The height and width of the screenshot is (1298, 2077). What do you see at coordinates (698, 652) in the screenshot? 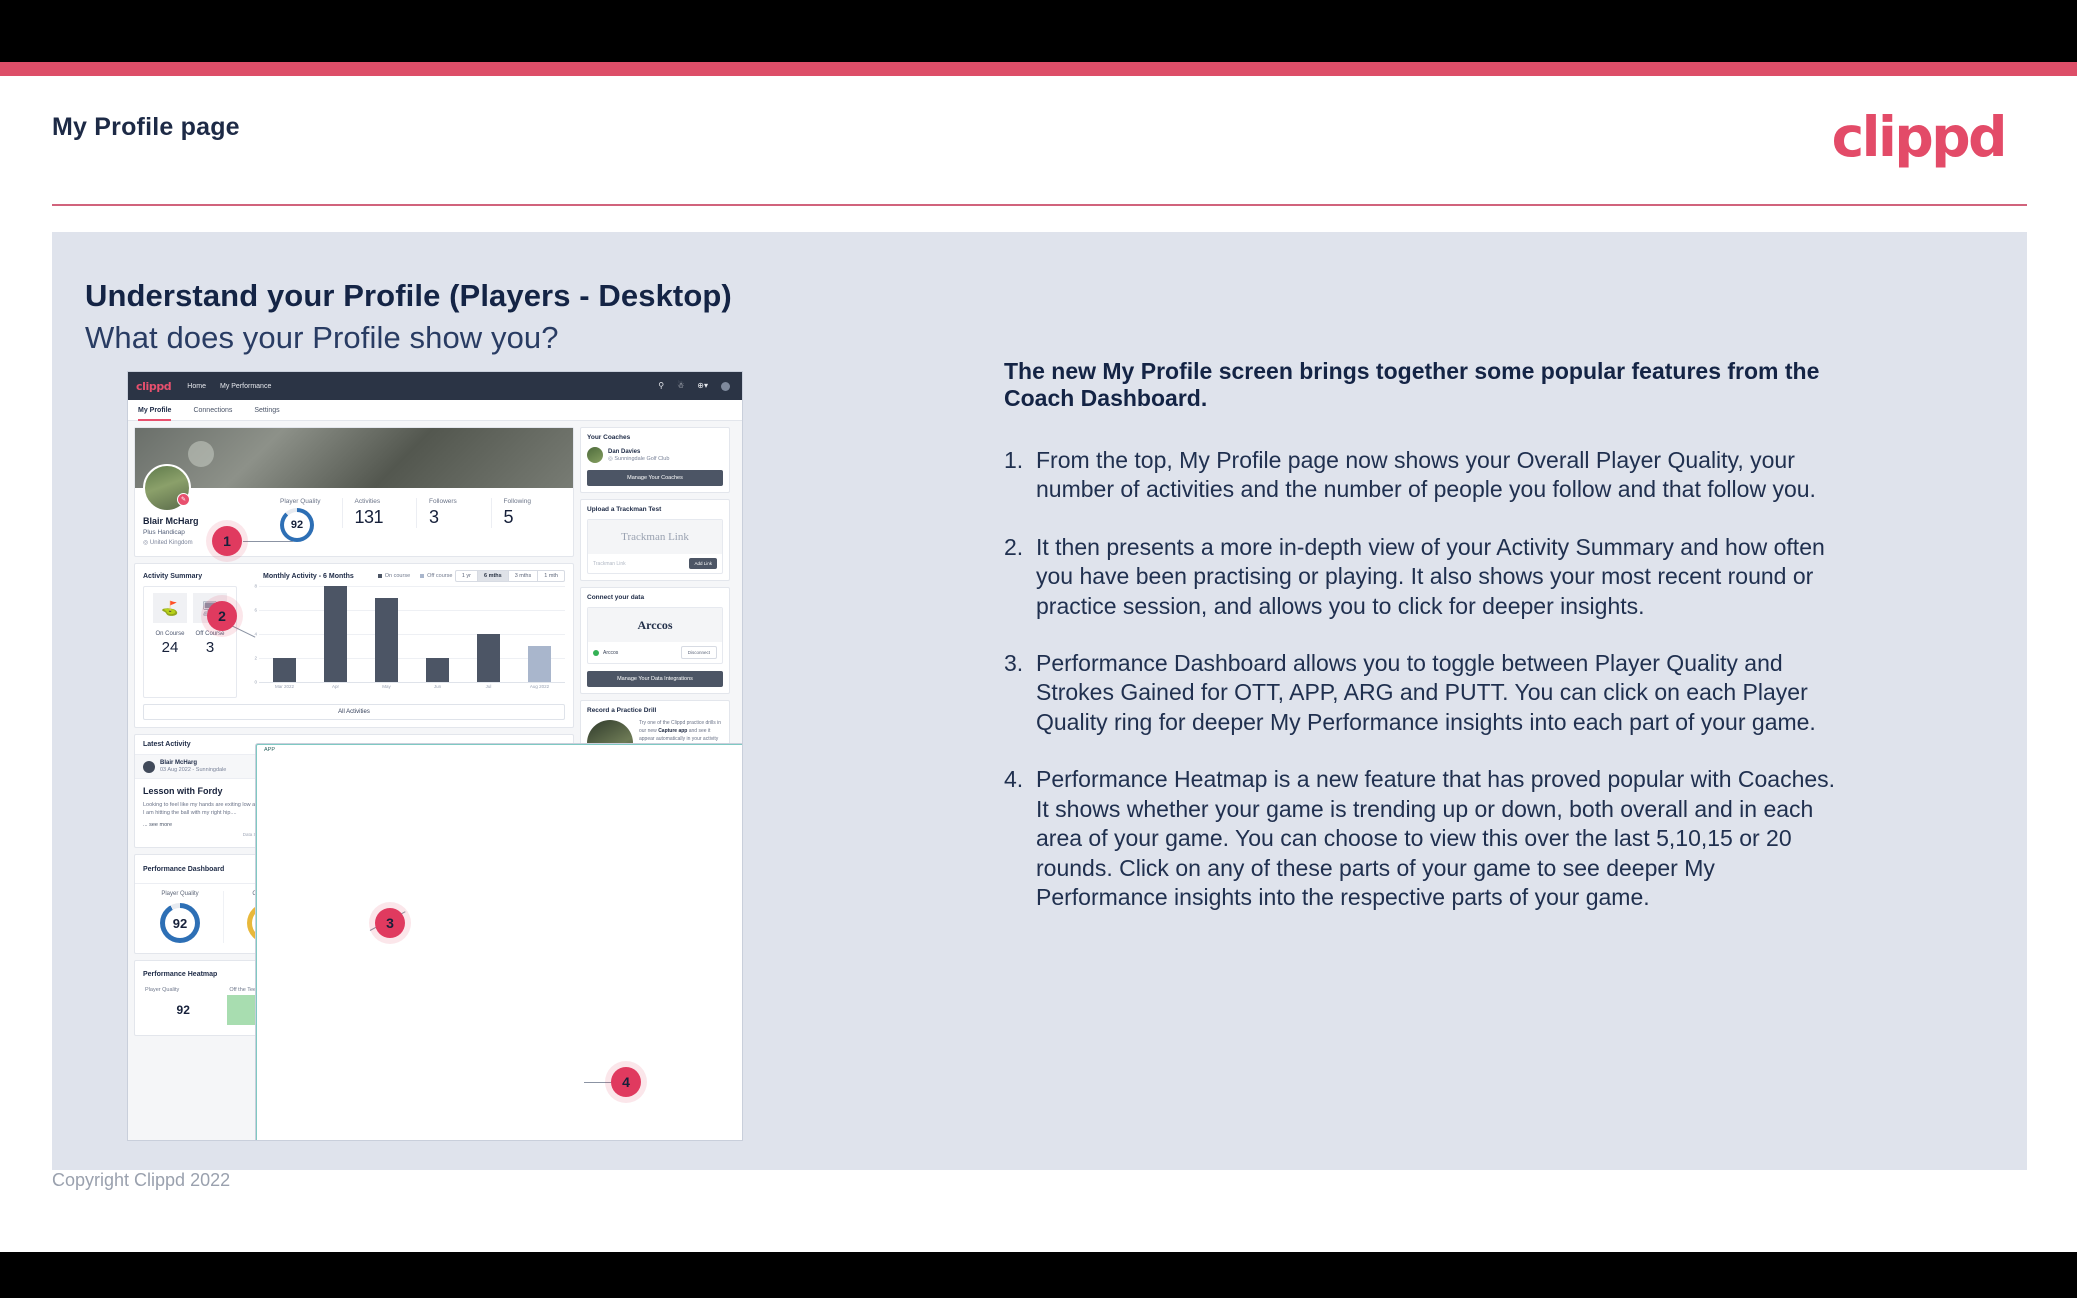
I see `disconnect-button: Disconnect` at bounding box center [698, 652].